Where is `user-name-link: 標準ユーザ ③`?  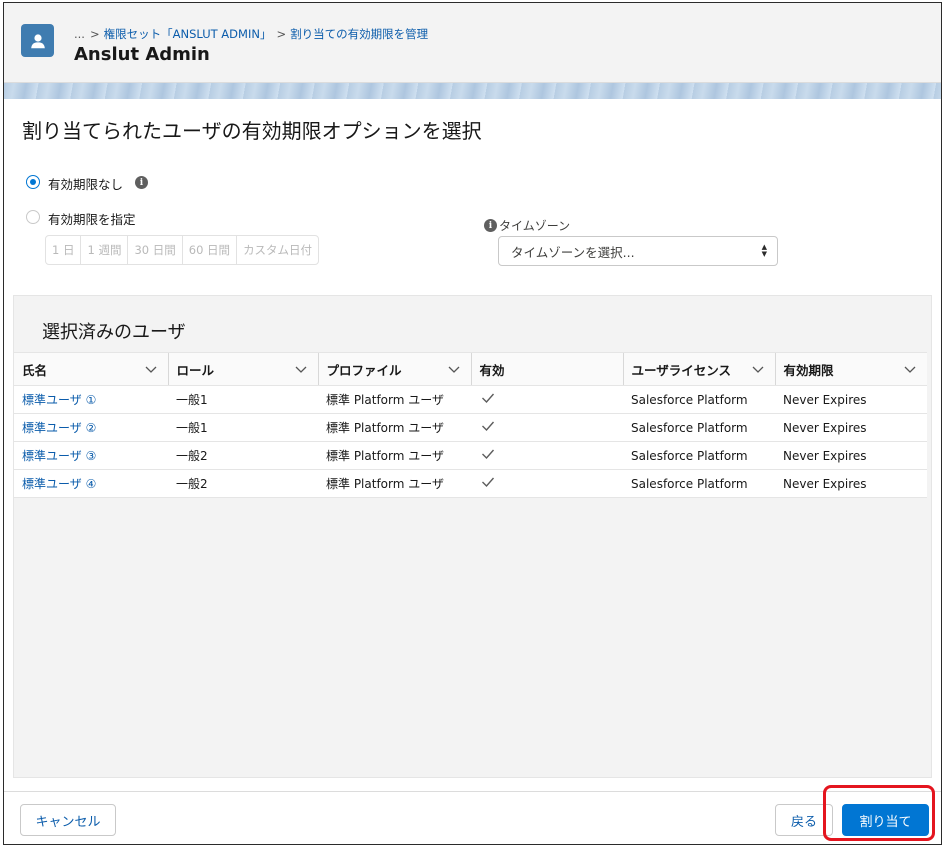
user-name-link: 標準ユーザ ③ is located at coordinates (91, 455).